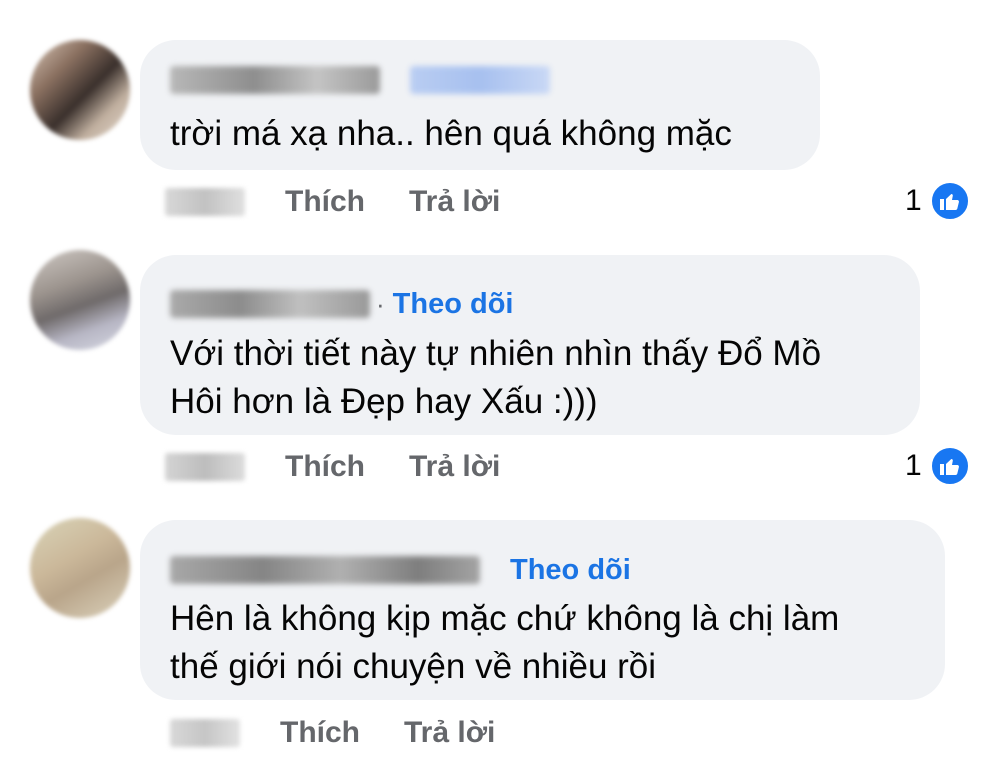  What do you see at coordinates (413, 666) in the screenshot?
I see `comment-text-line: thế giới nói chuyện về nhiều rồi` at bounding box center [413, 666].